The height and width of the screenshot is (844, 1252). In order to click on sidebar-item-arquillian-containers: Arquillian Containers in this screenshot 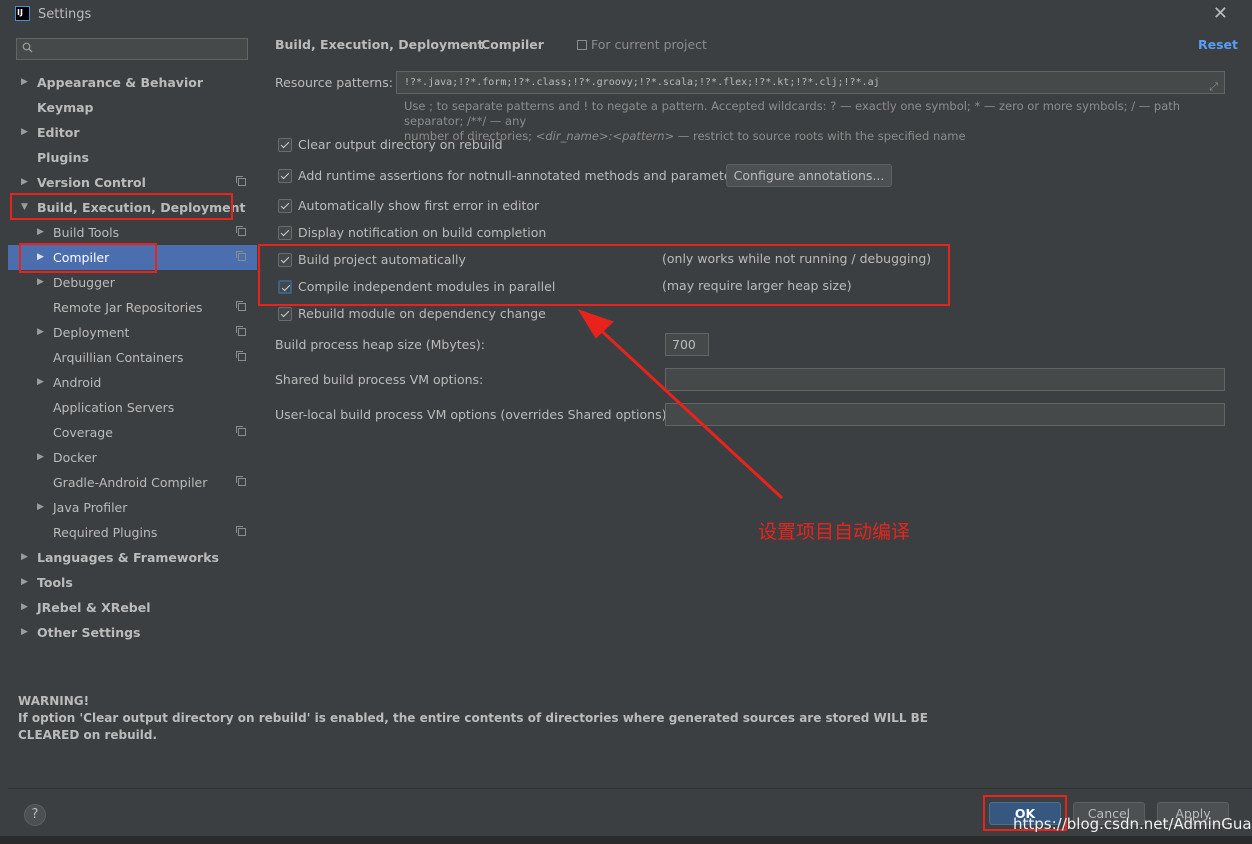, I will do `click(132, 357)`.